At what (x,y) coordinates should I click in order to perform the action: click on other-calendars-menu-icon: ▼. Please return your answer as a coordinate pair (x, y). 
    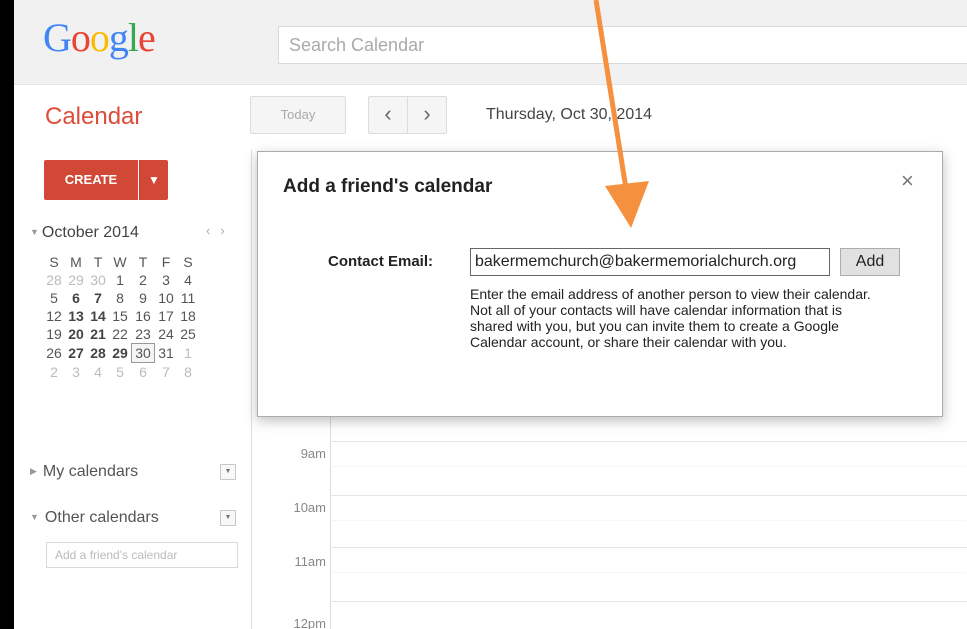
    Looking at the image, I should click on (228, 518).